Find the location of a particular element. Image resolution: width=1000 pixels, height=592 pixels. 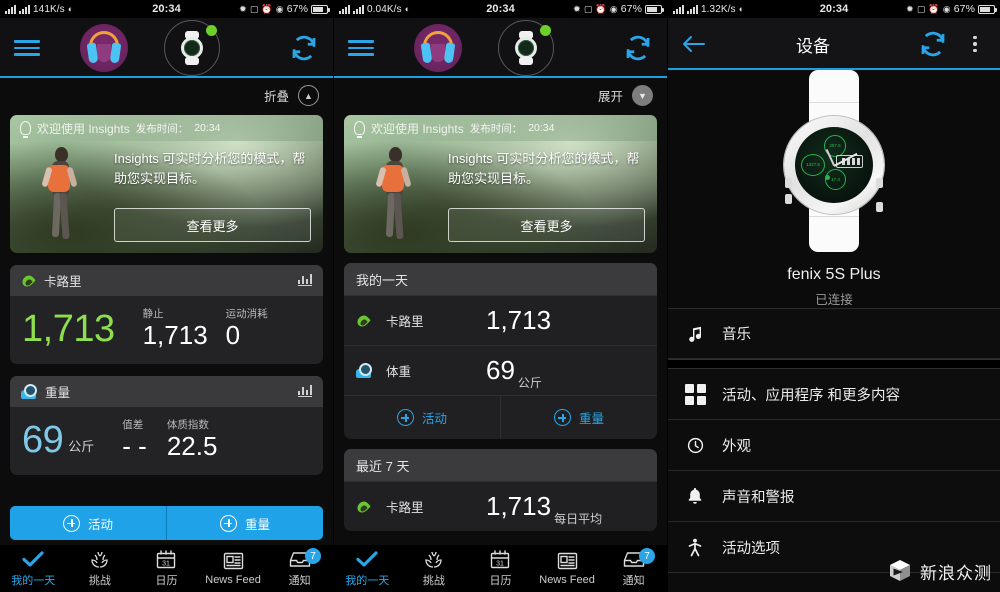

last7days-row-calories: 卡路里 1,713 每日平均 is located at coordinates (500, 506).